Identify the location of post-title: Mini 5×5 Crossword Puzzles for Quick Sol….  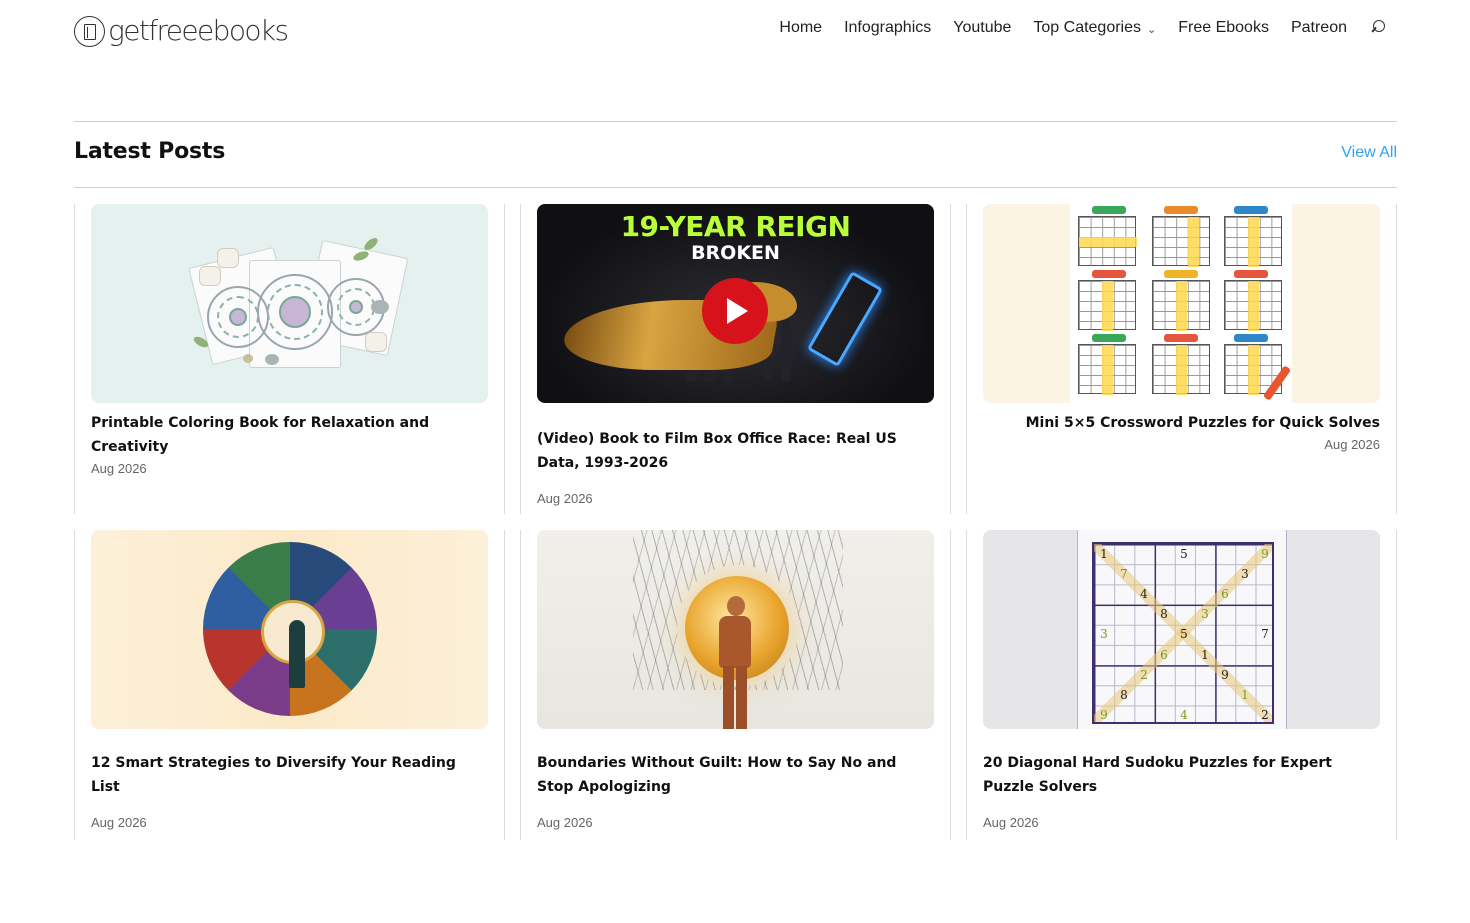
(1181, 423).